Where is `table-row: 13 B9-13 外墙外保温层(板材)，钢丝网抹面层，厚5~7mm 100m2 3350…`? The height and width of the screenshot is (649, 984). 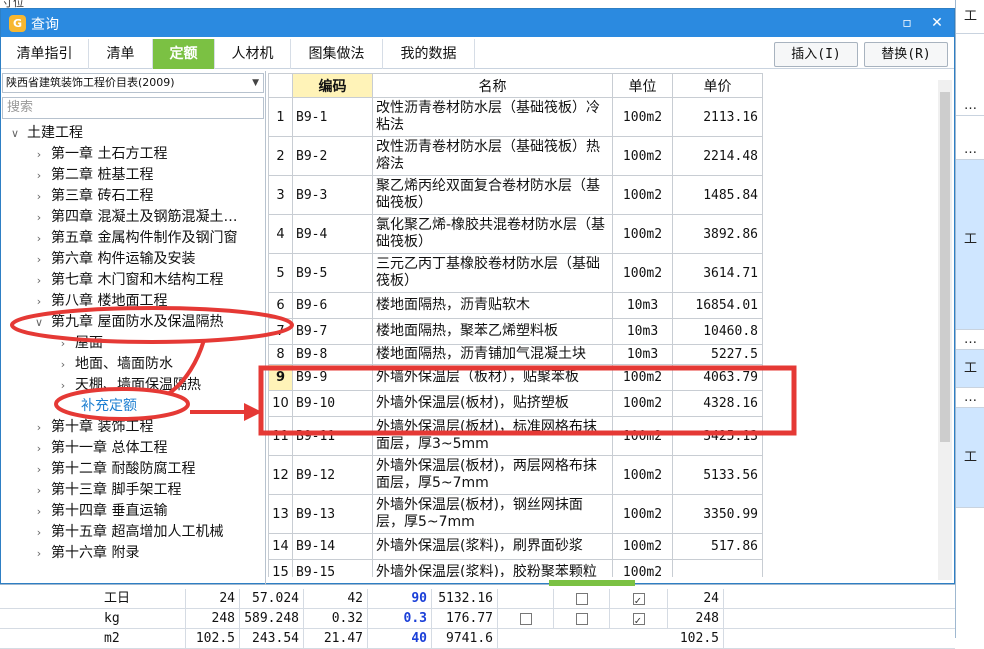 table-row: 13 B9-13 外墙外保温层(板材)，钢丝网抹面层，厚5~7mm 100m2 3350… is located at coordinates (515, 514).